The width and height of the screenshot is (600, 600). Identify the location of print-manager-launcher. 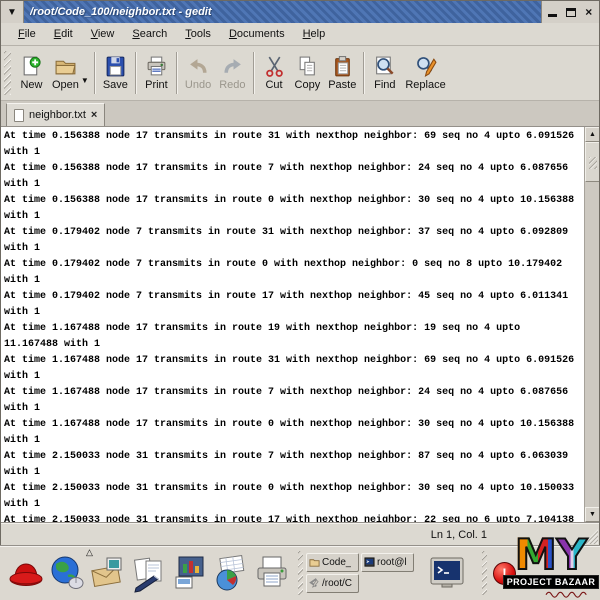
(271, 573).